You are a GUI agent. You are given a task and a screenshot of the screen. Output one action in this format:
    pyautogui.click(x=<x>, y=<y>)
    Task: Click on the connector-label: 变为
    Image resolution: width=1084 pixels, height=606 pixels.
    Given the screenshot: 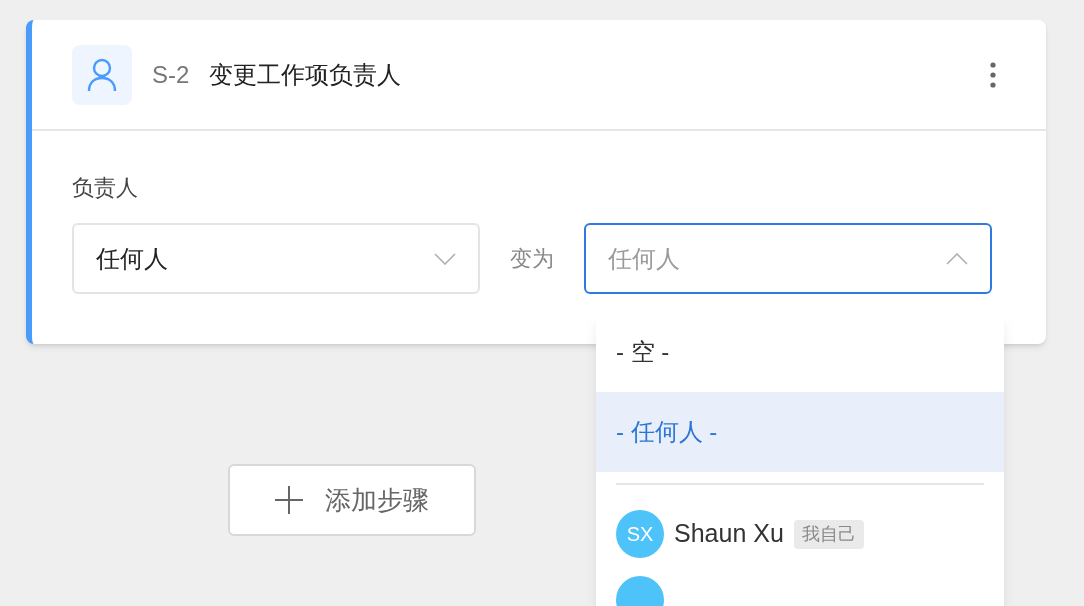 What is the action you would take?
    pyautogui.click(x=532, y=259)
    